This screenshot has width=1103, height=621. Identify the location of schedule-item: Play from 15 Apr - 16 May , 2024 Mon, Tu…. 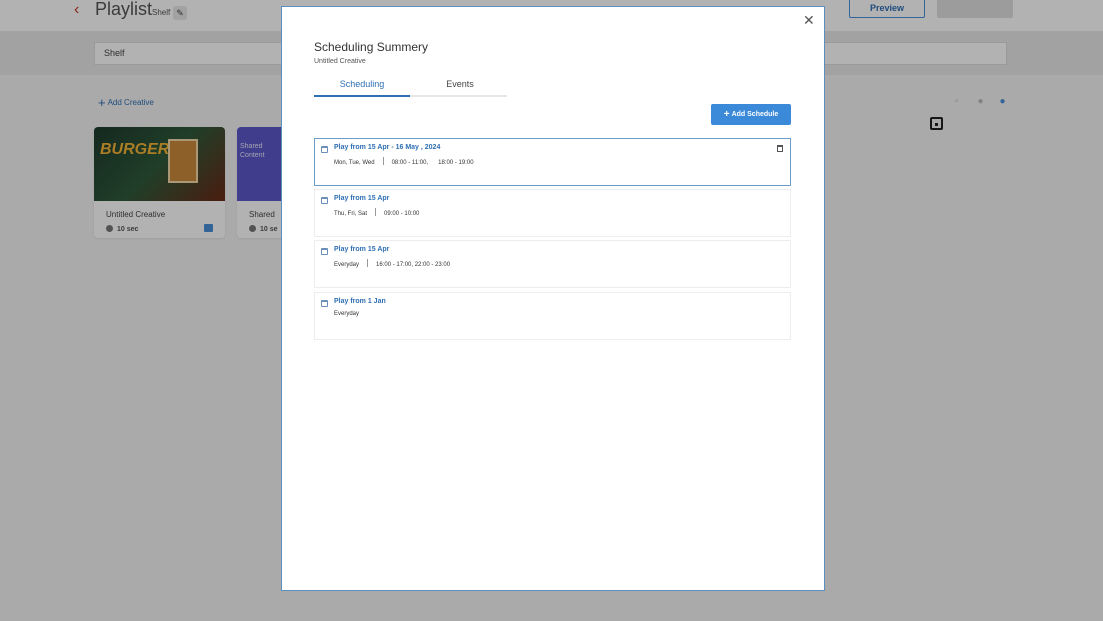
(552, 162).